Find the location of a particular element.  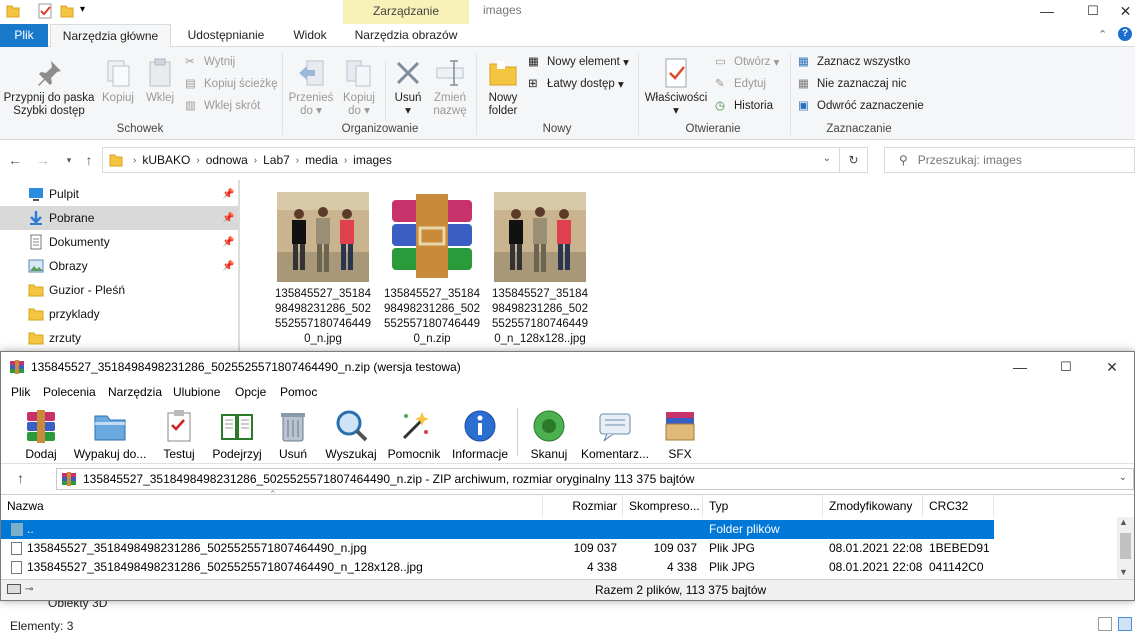

paste-shortcut-button: ▥ Wklej skrót is located at coordinates (222, 106).